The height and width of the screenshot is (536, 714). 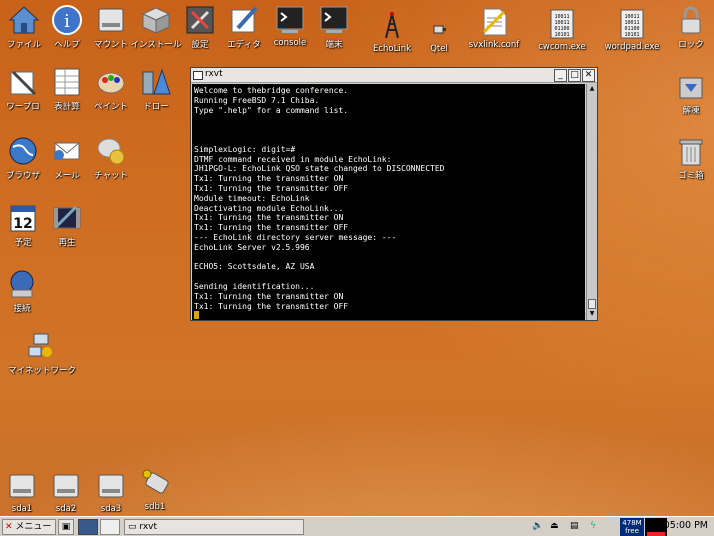 I want to click on desktop-icon-extract: 解凍, so click(x=686, y=93).